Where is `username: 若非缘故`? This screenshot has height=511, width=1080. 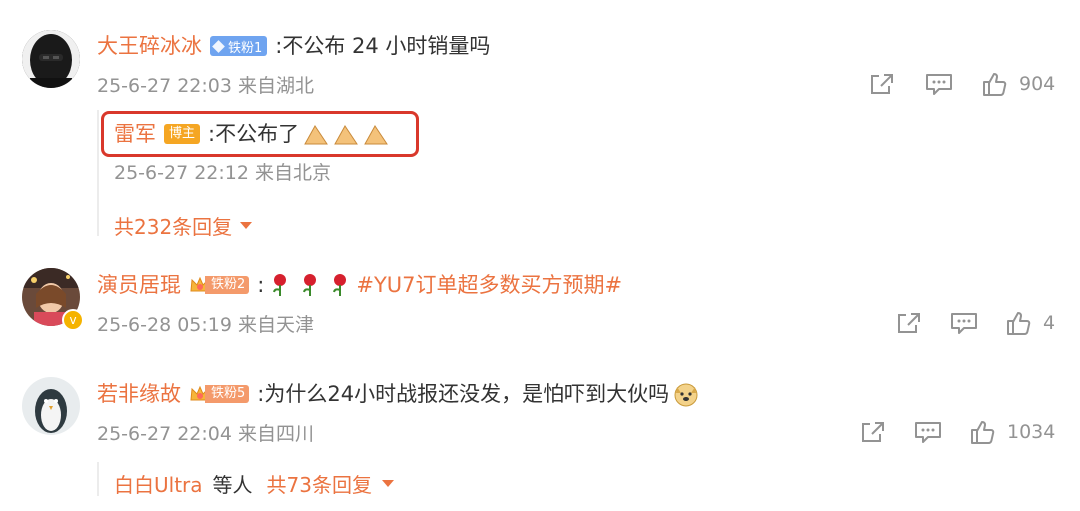 username: 若非缘故 is located at coordinates (139, 394).